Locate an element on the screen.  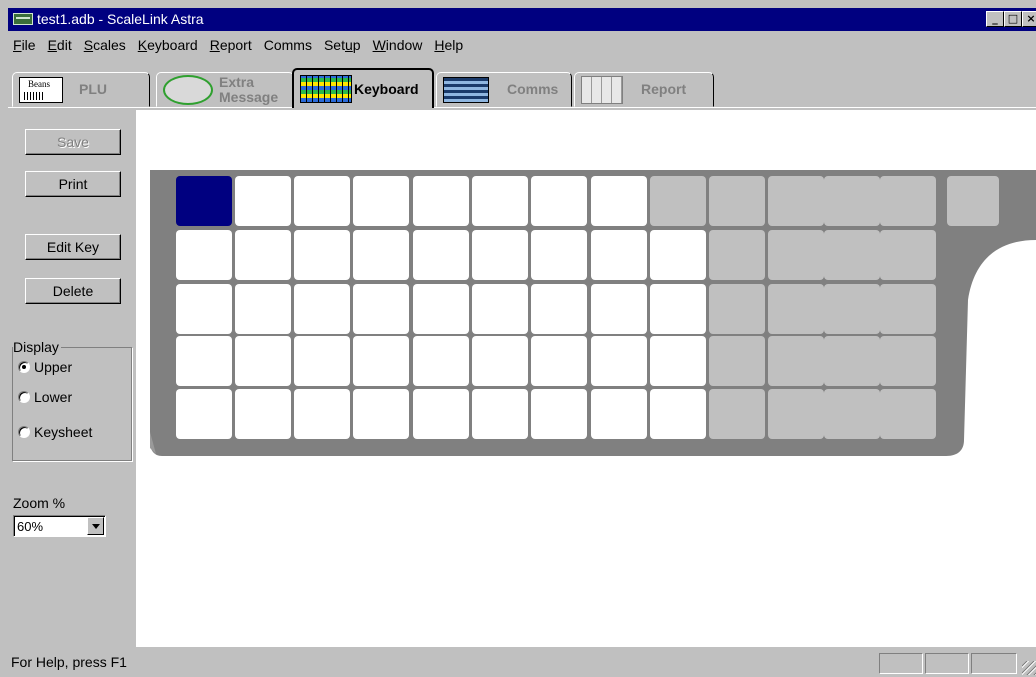
delete-button: Delete is located at coordinates (73, 291).